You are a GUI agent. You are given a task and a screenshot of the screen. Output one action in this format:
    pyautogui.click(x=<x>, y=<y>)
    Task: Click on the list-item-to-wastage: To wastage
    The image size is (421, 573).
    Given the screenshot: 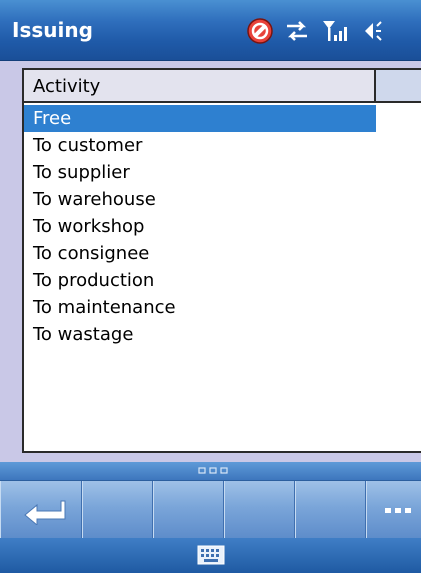 What is the action you would take?
    pyautogui.click(x=200, y=334)
    